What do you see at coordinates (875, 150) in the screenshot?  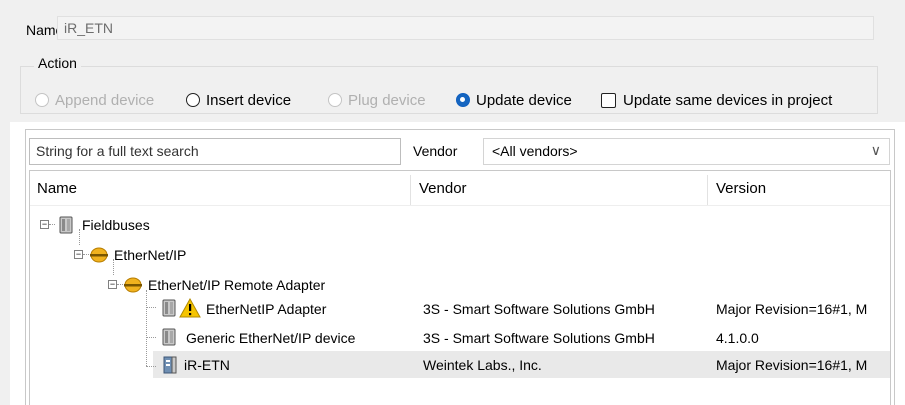 I see `chevron-down-icon: ∨` at bounding box center [875, 150].